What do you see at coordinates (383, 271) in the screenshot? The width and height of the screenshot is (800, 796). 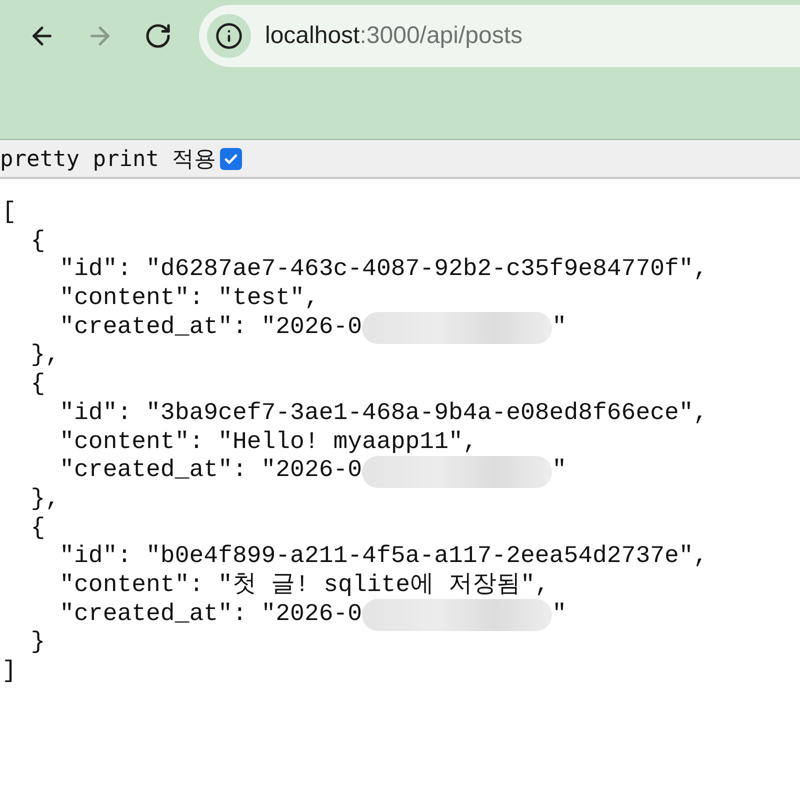 I see `json-line: "id": "d6287ae7-463c-4087-92b2-c35f9e84770f",` at bounding box center [383, 271].